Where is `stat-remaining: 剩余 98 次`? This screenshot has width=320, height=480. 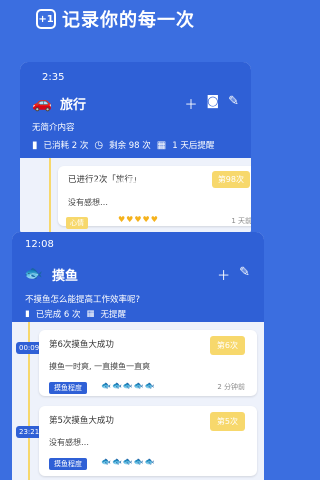
stat-remaining: 剩余 98 次 is located at coordinates (130, 146).